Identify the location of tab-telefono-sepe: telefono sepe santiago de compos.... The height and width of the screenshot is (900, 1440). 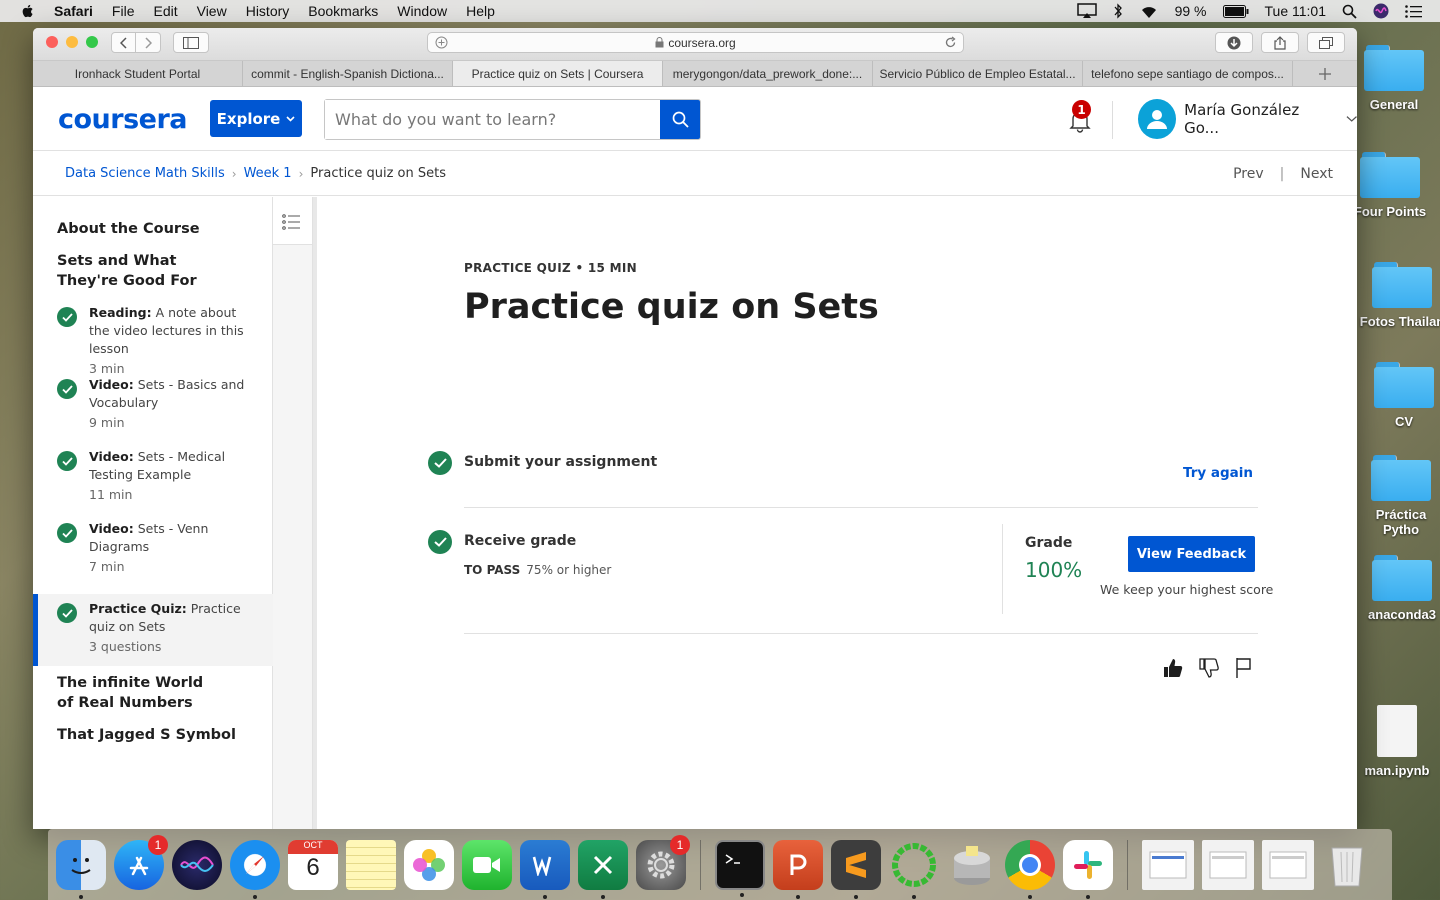
(1188, 73).